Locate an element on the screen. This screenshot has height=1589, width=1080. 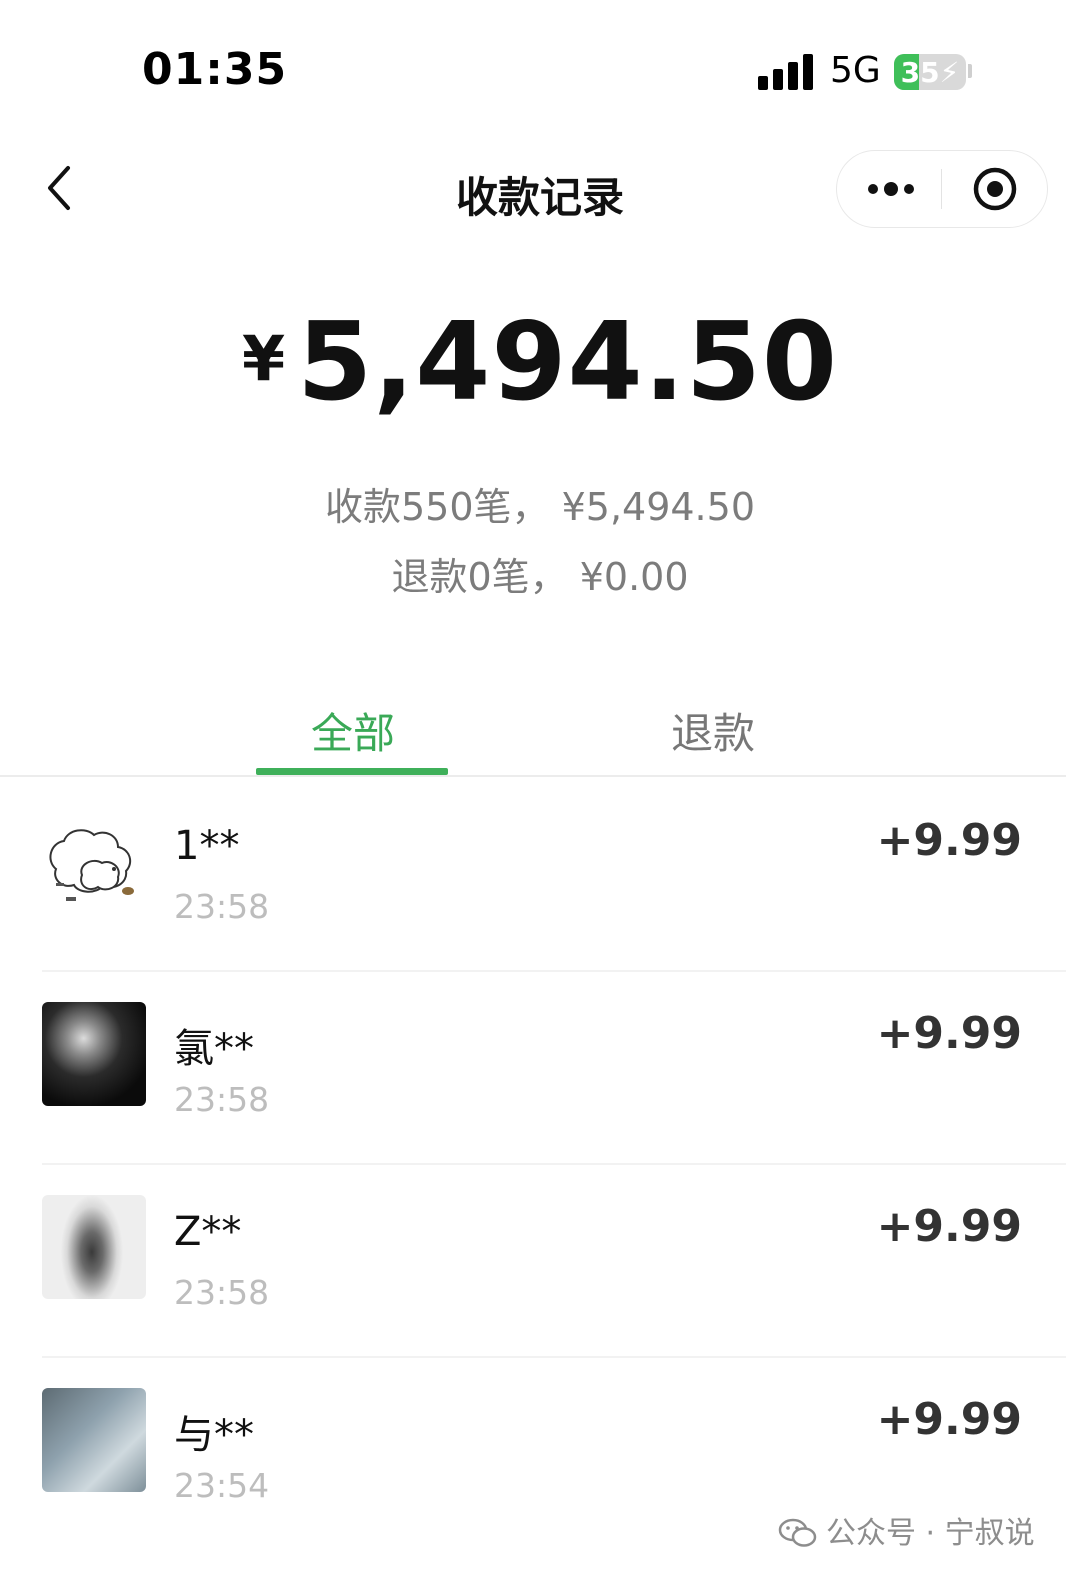
more-button is located at coordinates (891, 189).